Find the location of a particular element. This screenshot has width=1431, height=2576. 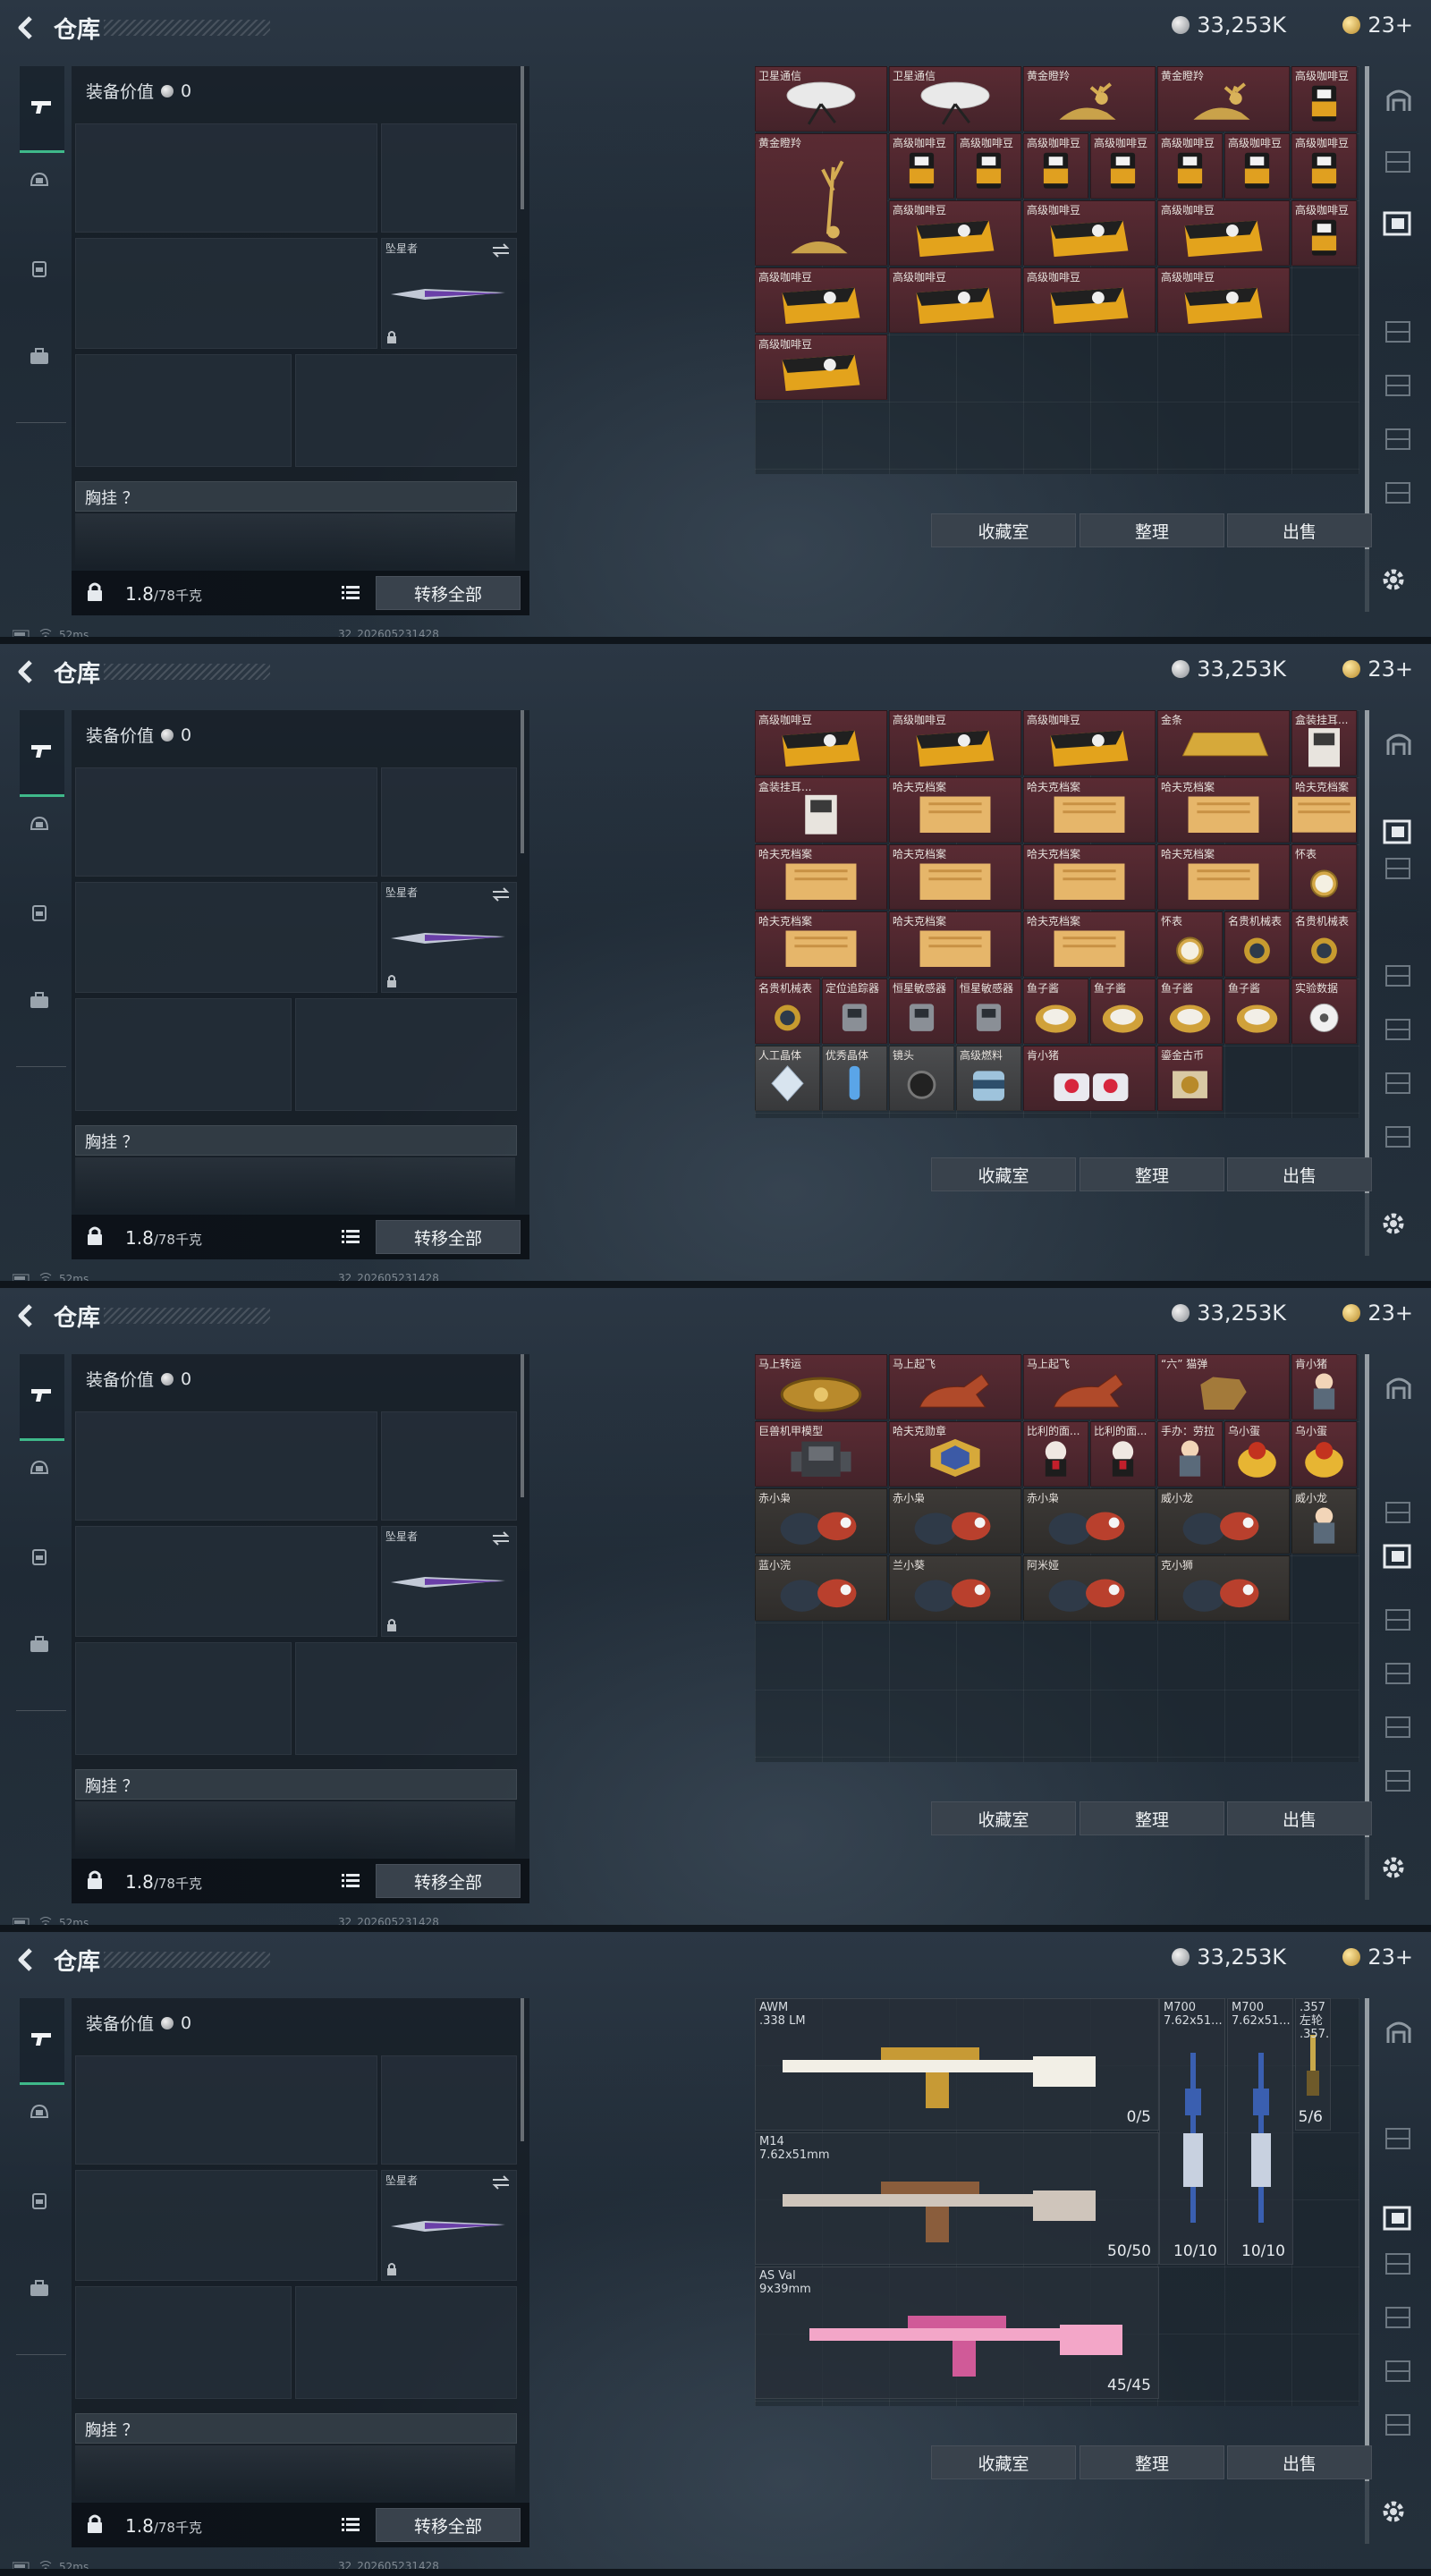

inventory-item: 兰小葵 is located at coordinates (955, 1588).